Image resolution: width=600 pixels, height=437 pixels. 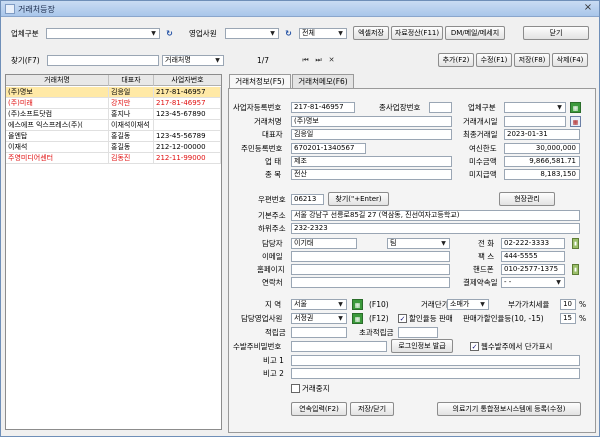 What do you see at coordinates (324, 243) in the screenshot?
I see `manager-input: 이기태` at bounding box center [324, 243].